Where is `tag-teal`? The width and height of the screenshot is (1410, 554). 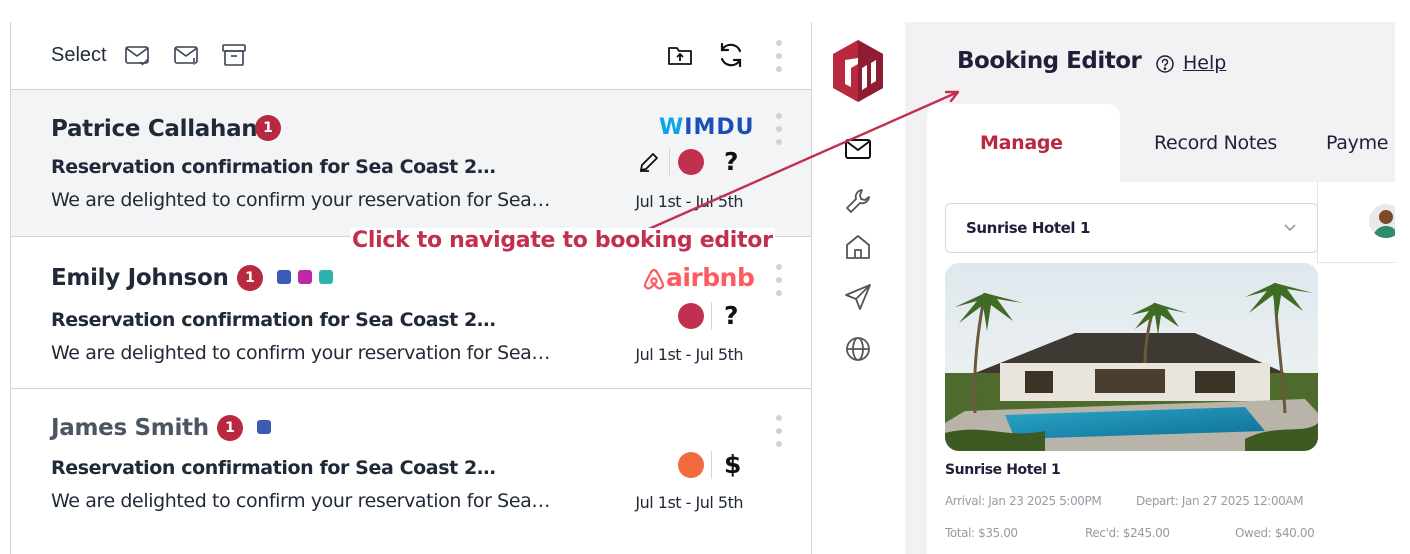 tag-teal is located at coordinates (326, 277).